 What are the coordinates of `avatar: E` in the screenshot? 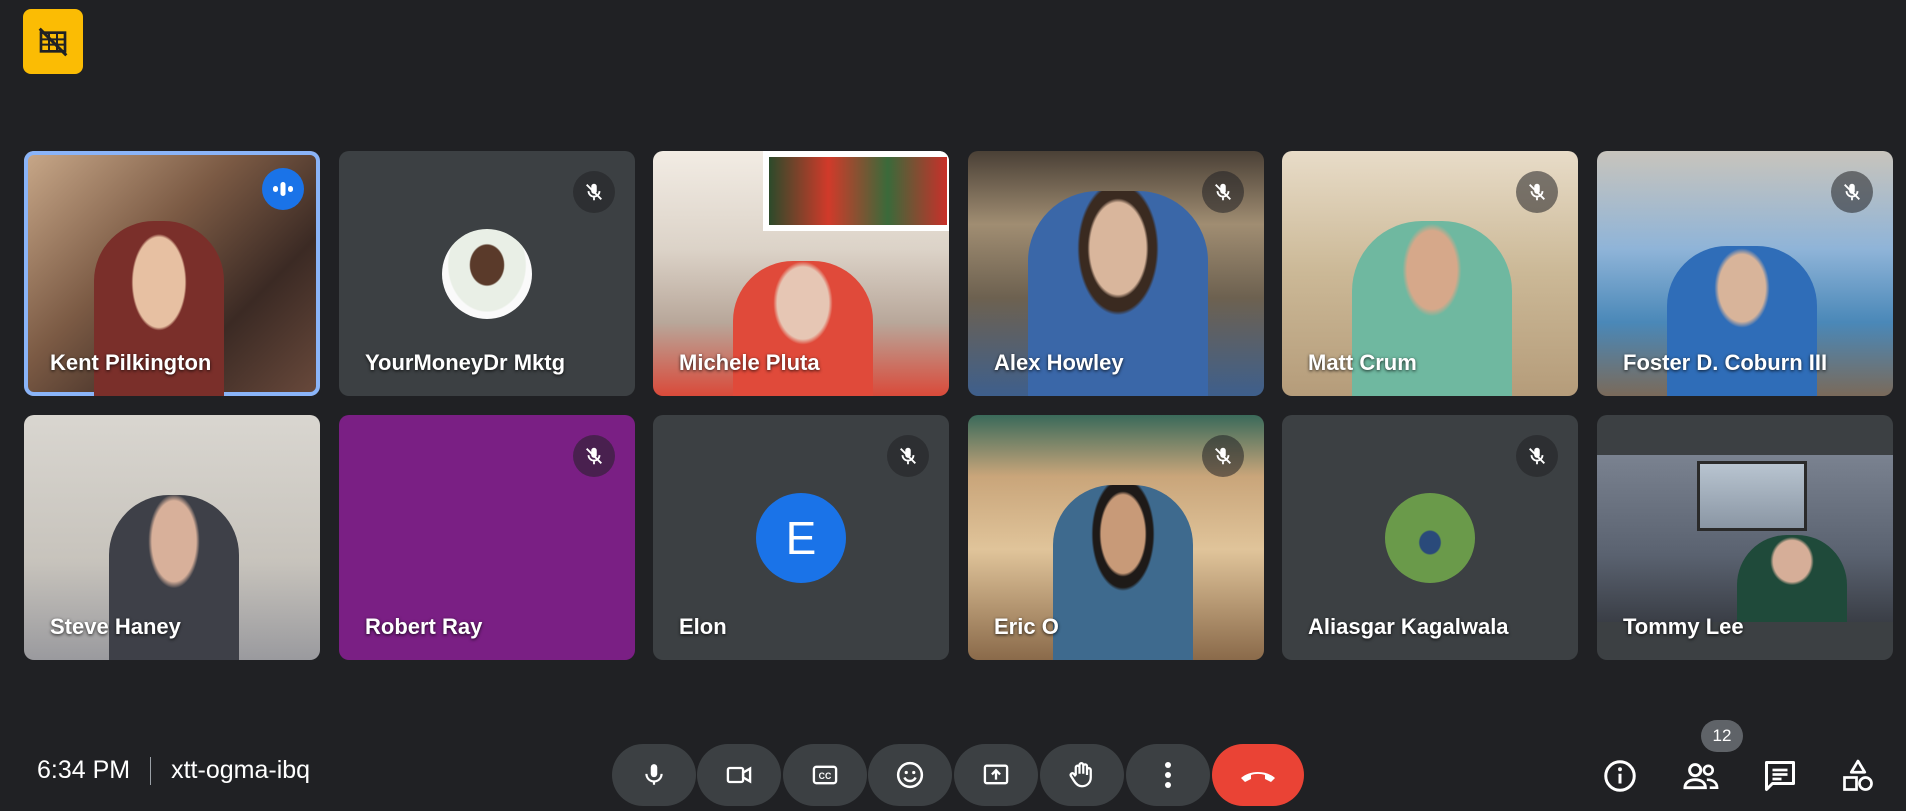 It's located at (801, 537).